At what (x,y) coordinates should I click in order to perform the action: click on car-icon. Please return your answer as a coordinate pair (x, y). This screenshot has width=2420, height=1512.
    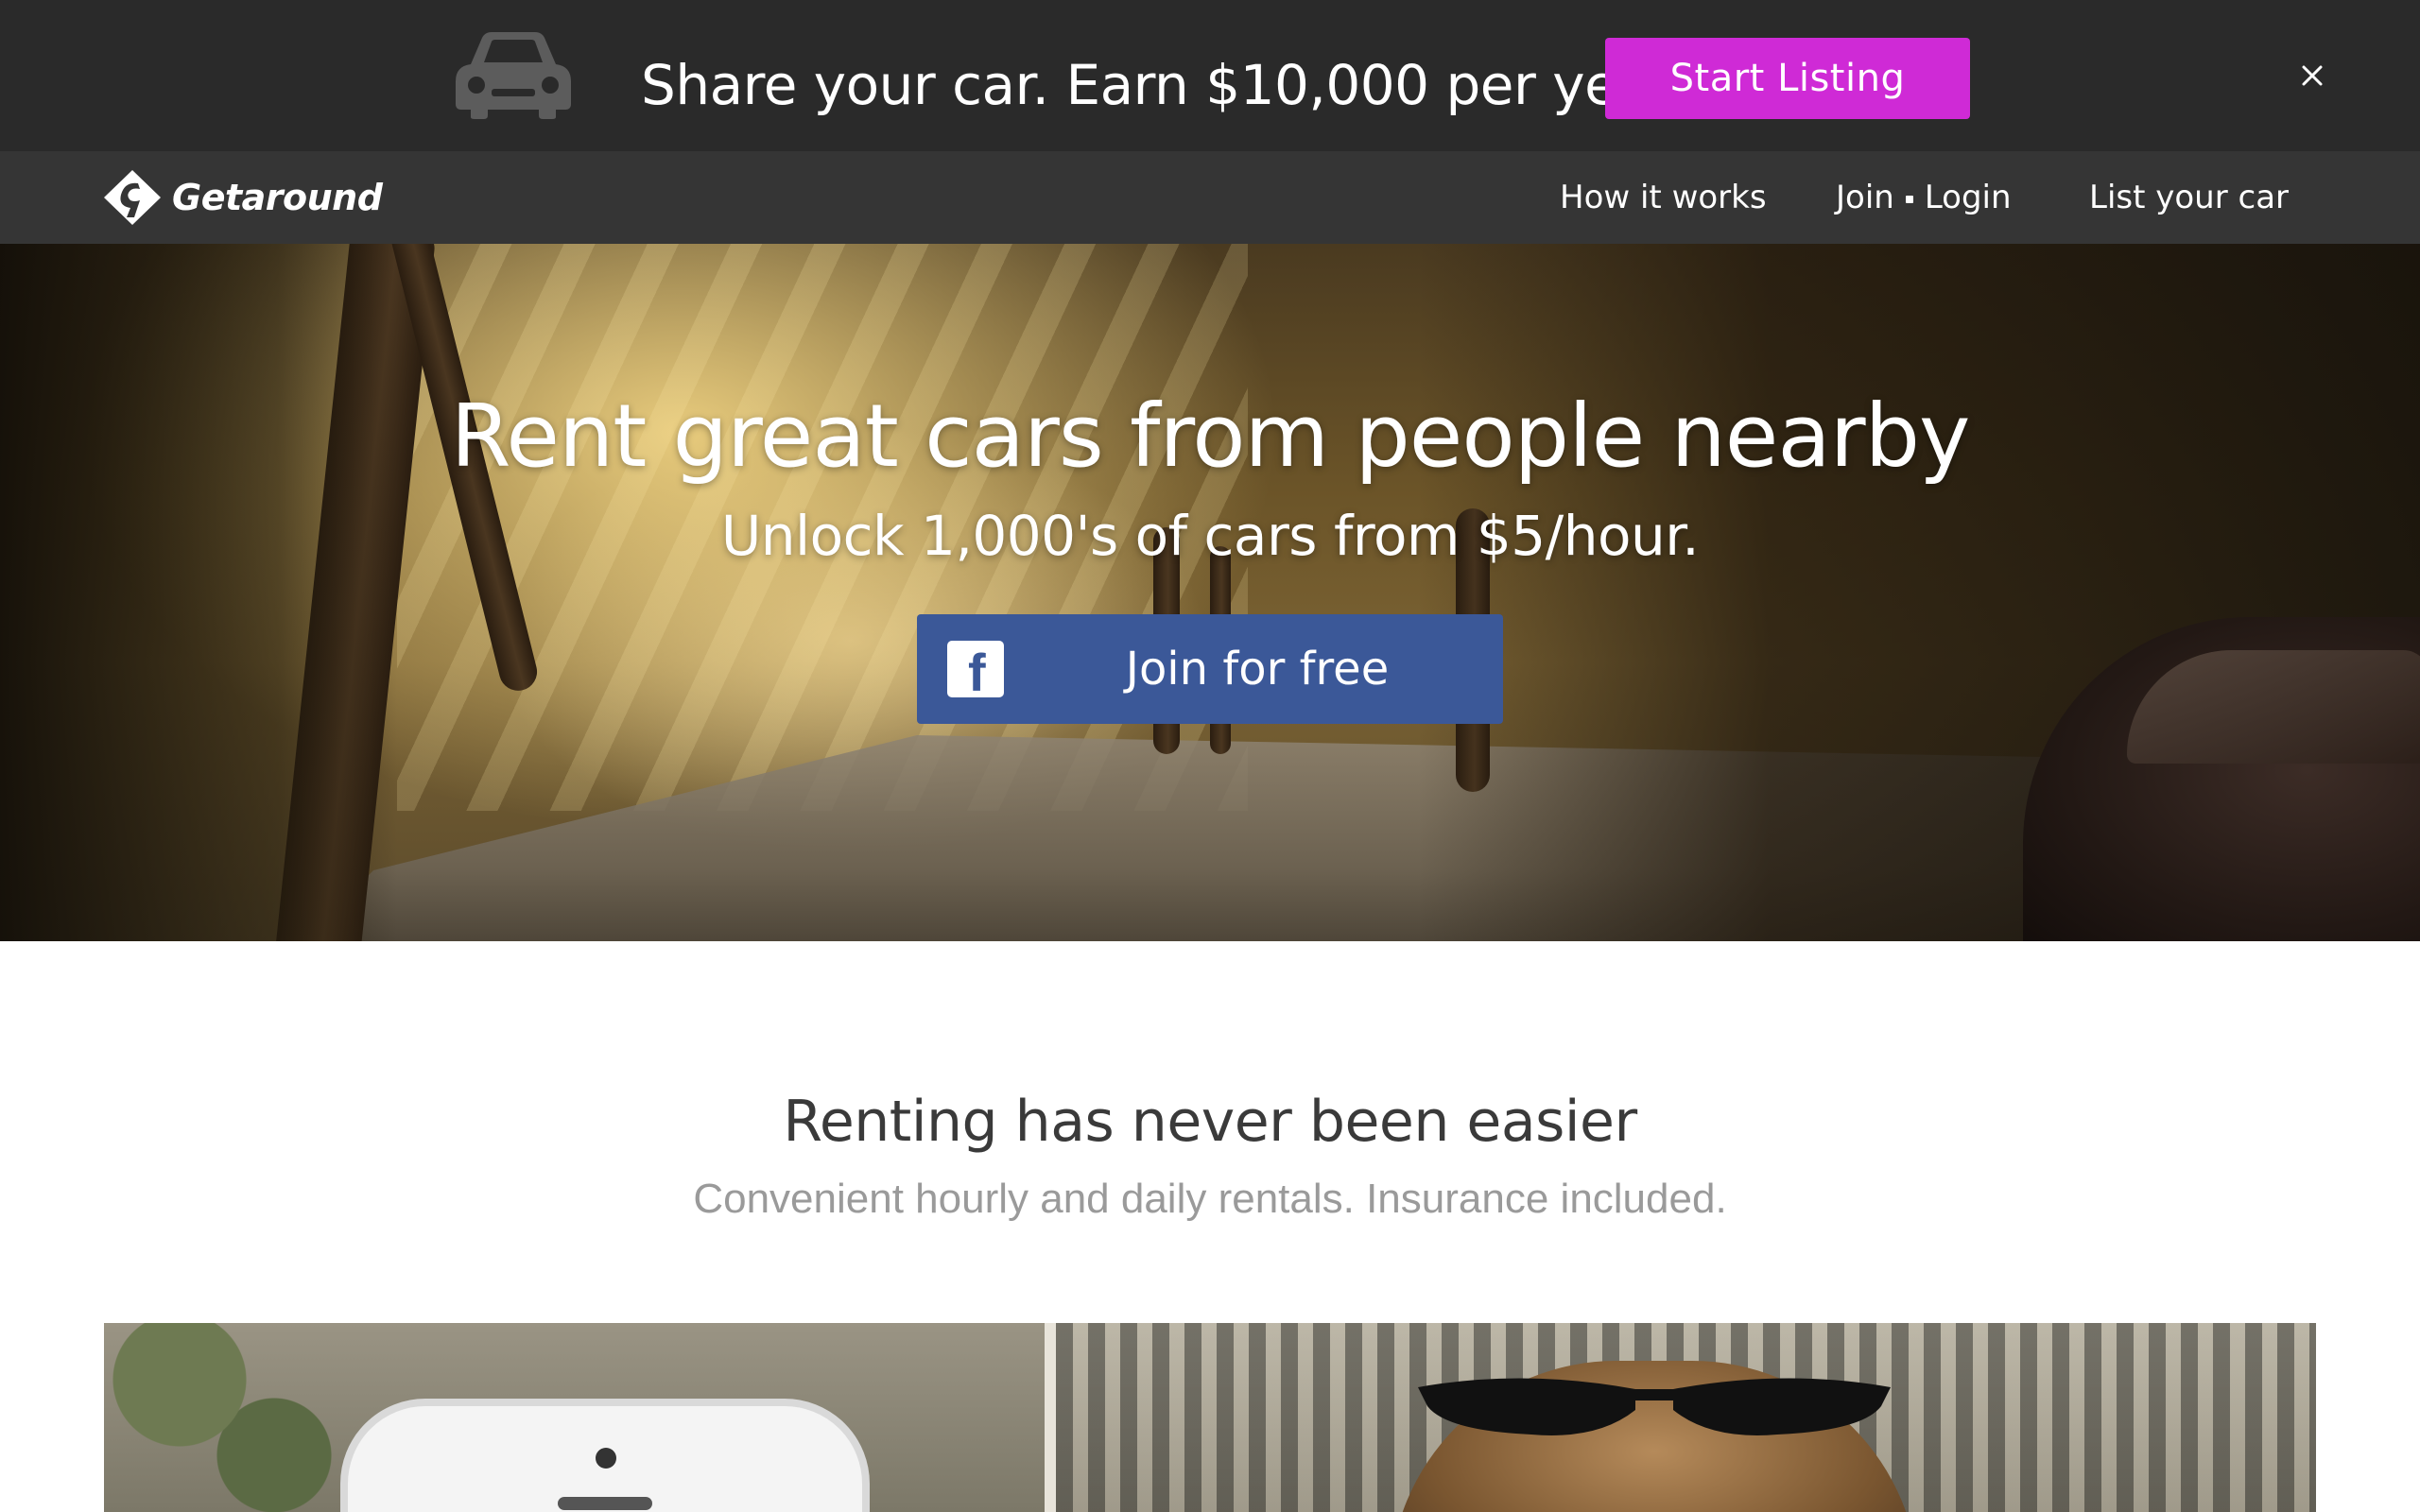
    Looking at the image, I should click on (513, 75).